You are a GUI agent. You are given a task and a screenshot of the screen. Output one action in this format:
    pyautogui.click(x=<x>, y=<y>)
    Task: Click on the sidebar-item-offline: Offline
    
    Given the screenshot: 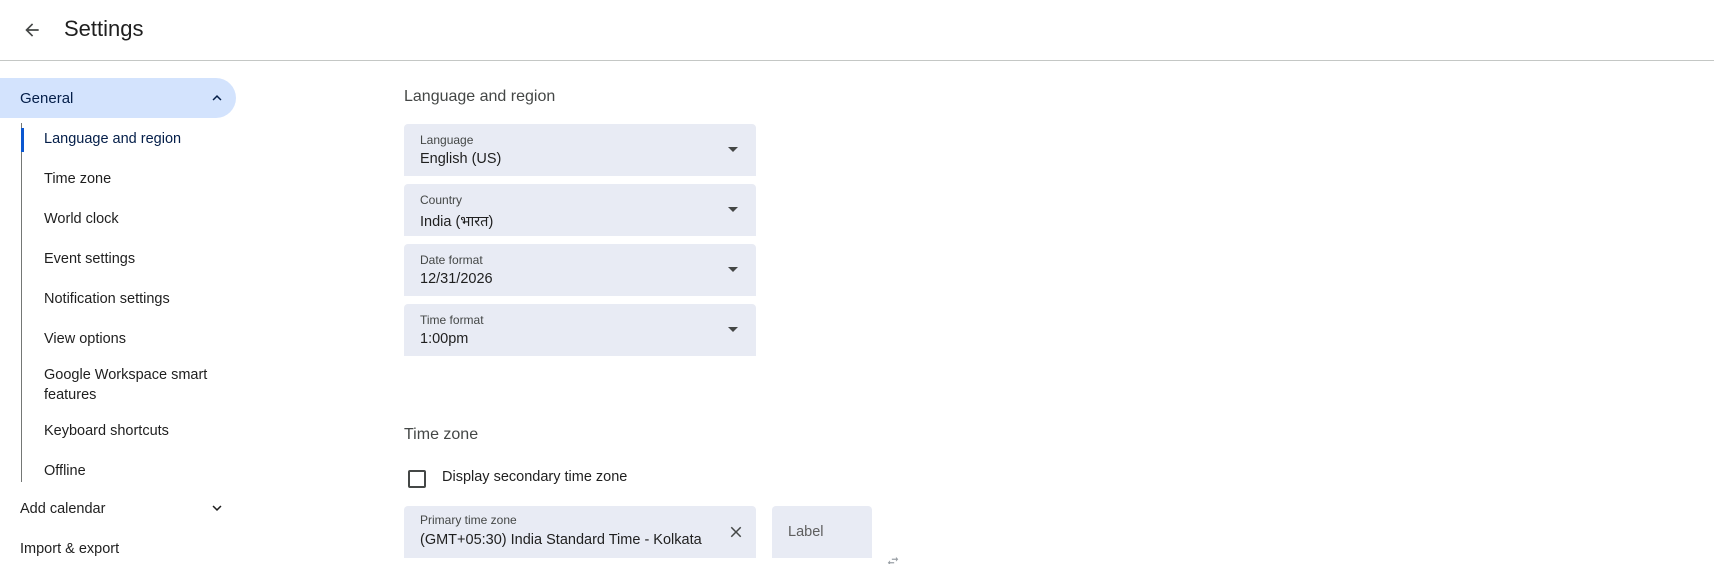 What is the action you would take?
    pyautogui.click(x=139, y=471)
    